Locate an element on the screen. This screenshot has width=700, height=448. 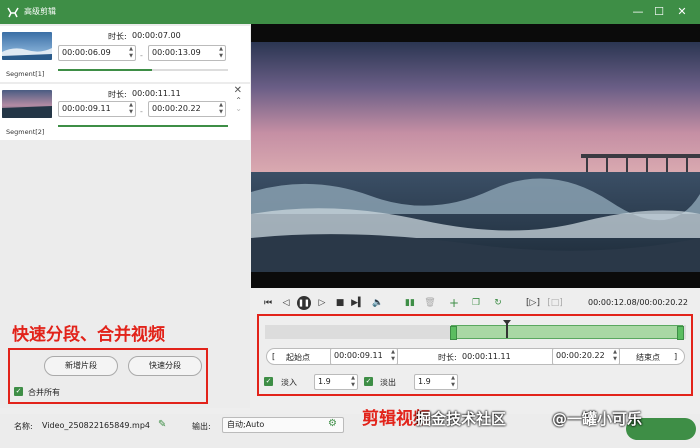
fade-out-checkbox: ✓ is located at coordinates (368, 381).